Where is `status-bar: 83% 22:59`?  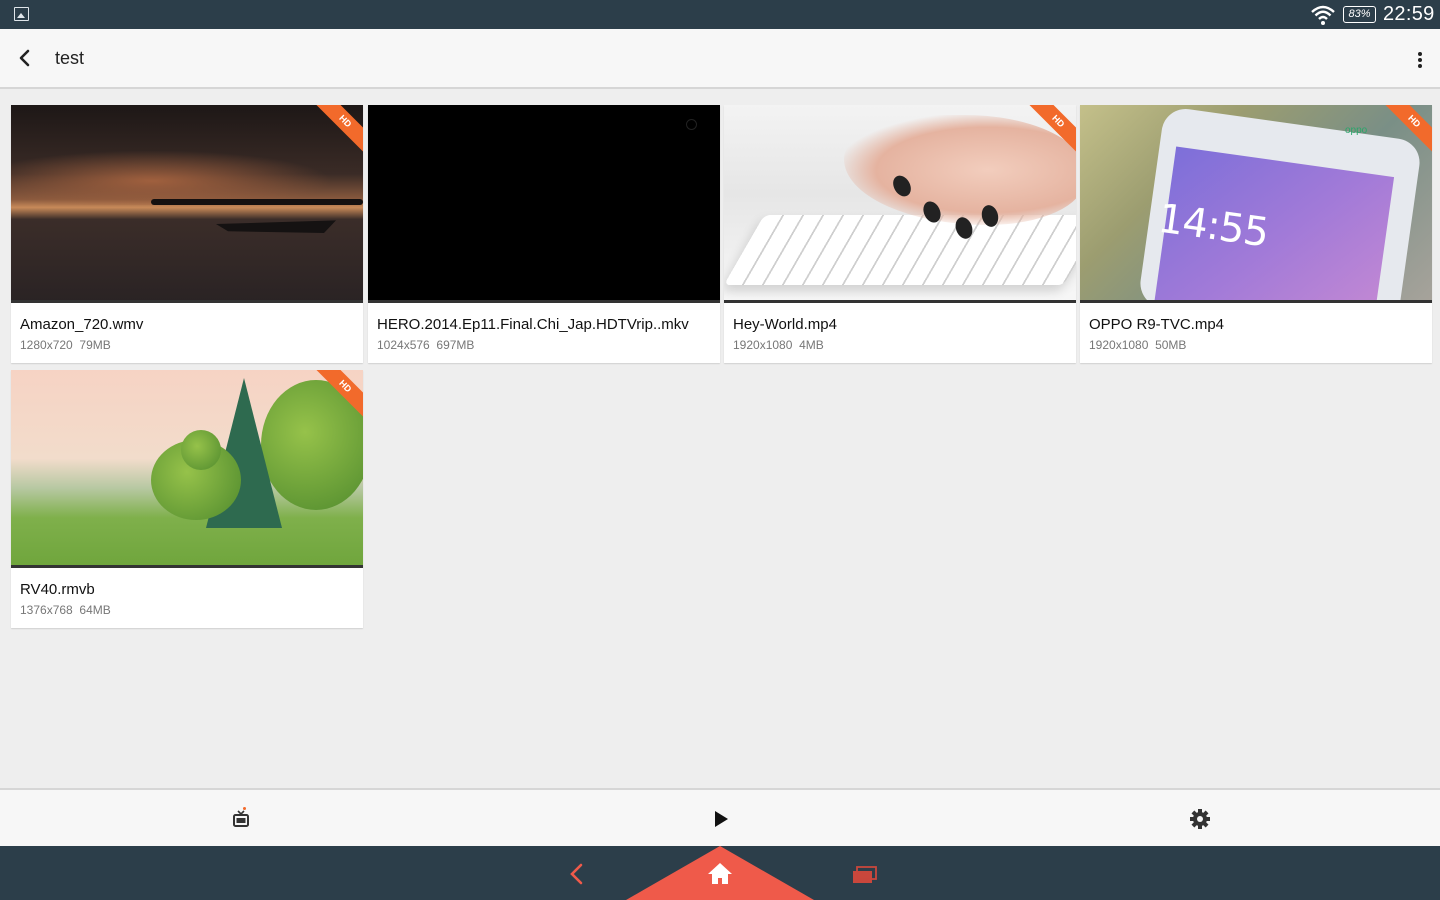 status-bar: 83% 22:59 is located at coordinates (720, 14).